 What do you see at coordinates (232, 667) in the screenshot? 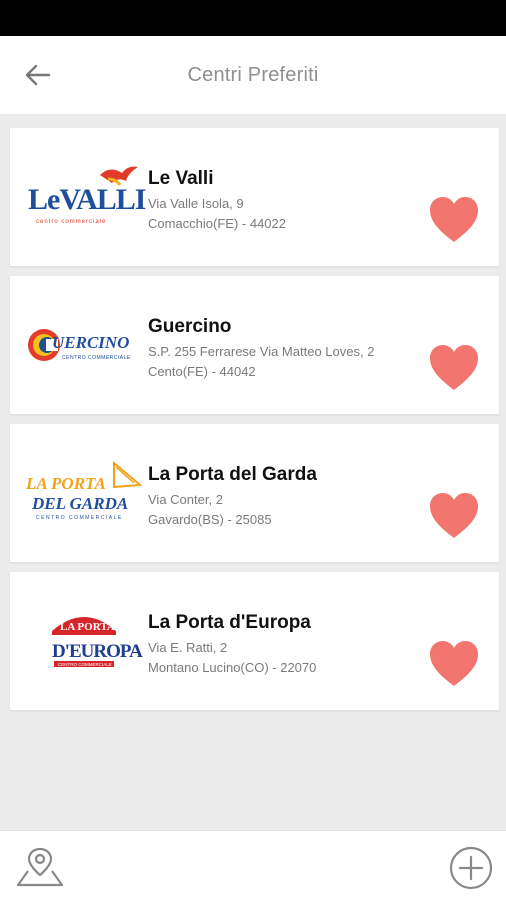
I see `center-city: Montano Lucino(CO) - 22070` at bounding box center [232, 667].